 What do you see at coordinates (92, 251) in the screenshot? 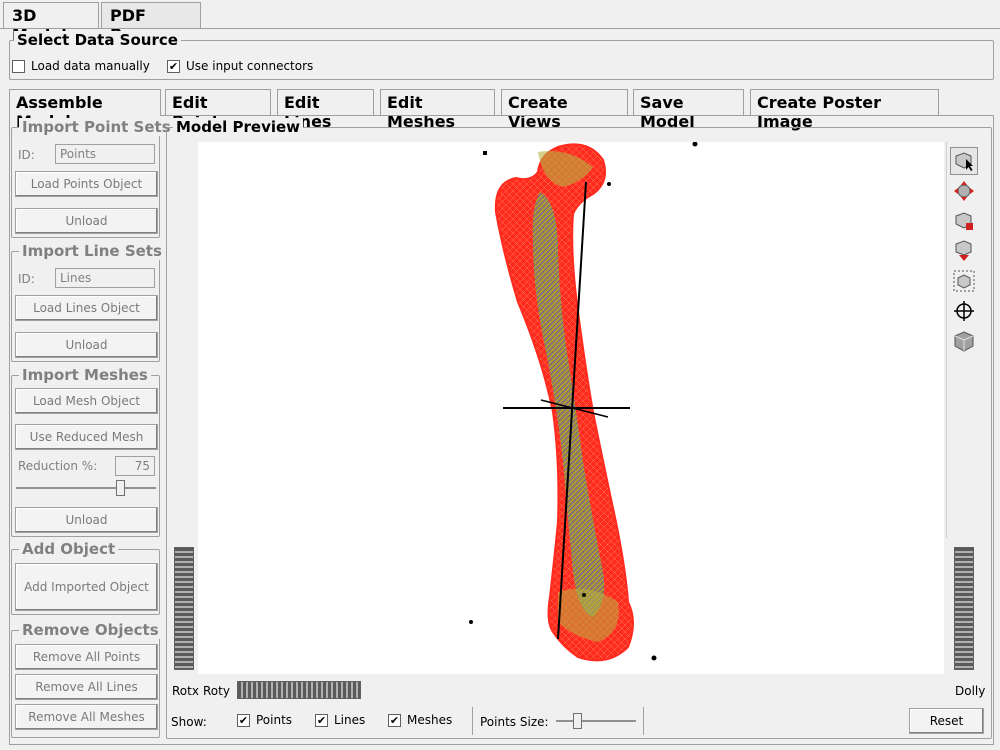
I see `import-lines-title: Import Line Sets` at bounding box center [92, 251].